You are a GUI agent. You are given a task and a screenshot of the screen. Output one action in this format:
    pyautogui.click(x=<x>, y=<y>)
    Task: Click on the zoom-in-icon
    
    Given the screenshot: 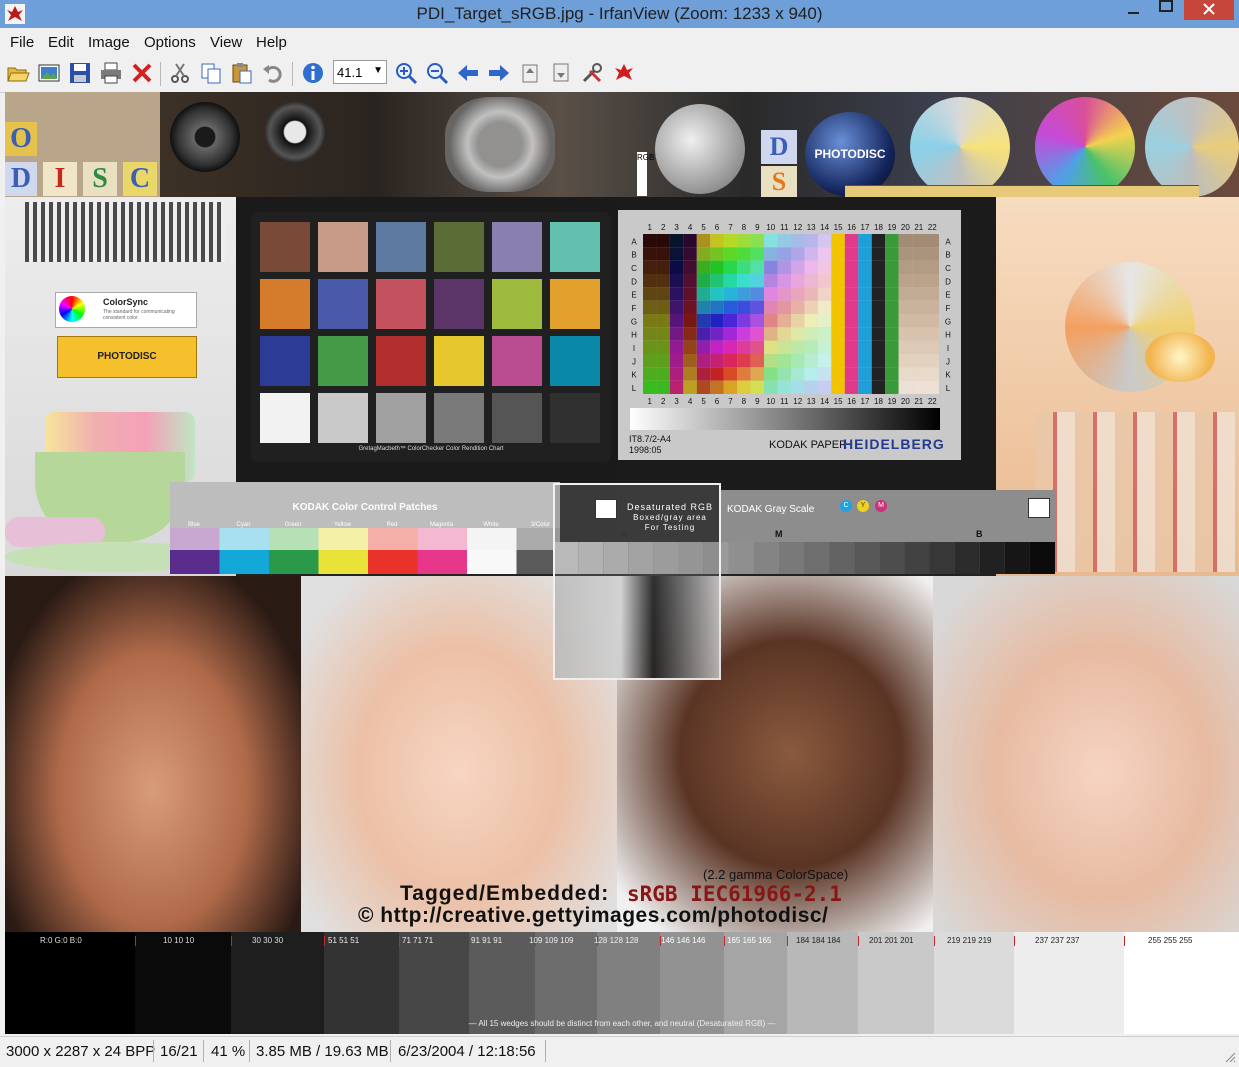 What is the action you would take?
    pyautogui.click(x=406, y=73)
    